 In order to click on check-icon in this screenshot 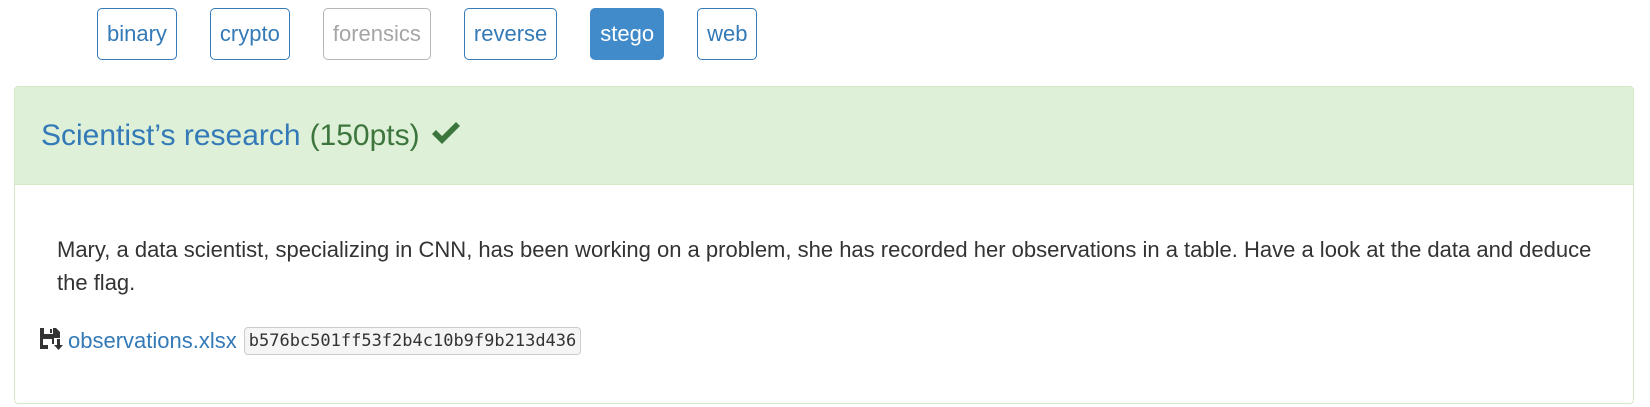, I will do `click(446, 133)`.